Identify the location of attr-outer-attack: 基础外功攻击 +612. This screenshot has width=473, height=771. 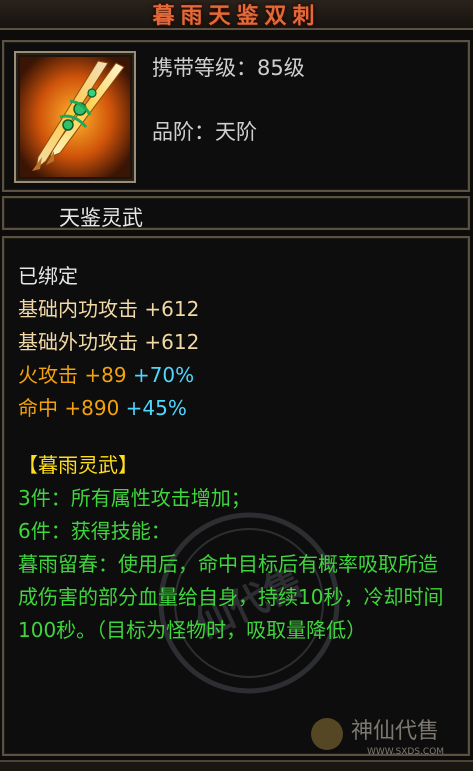
(109, 342).